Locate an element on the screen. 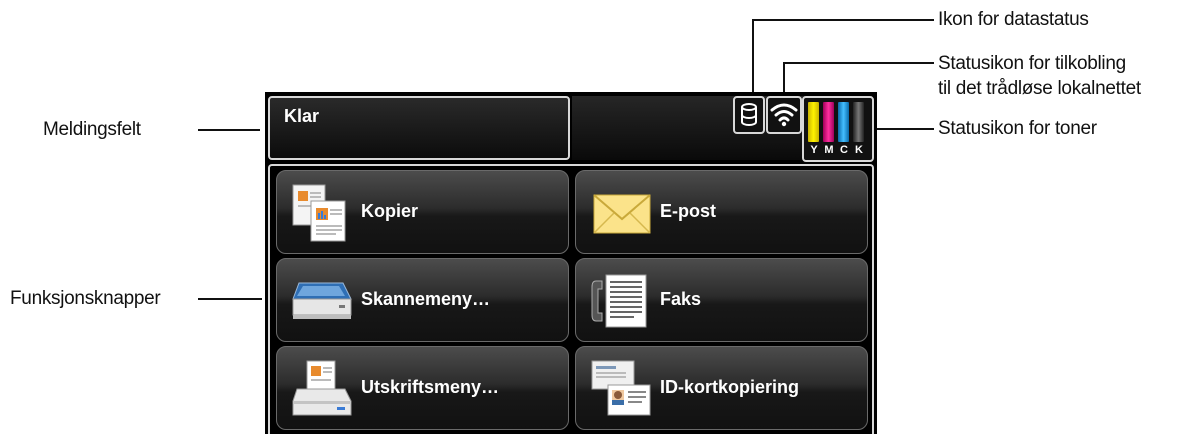 This screenshot has width=1196, height=434. leader-line-message is located at coordinates (229, 130).